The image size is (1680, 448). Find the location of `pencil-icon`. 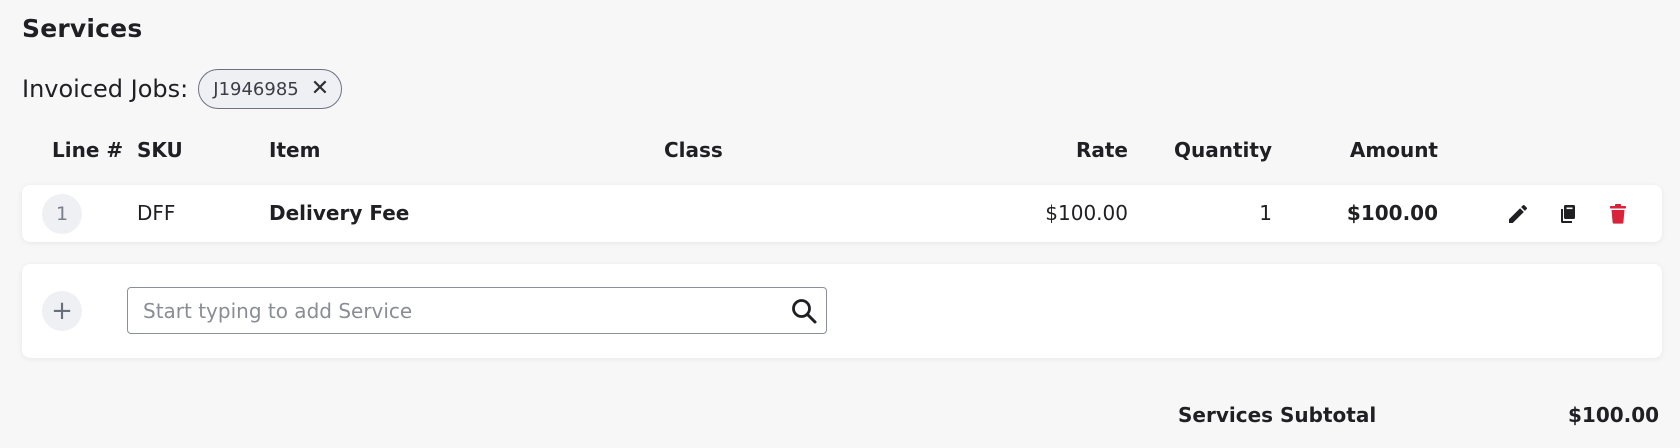

pencil-icon is located at coordinates (1518, 214).